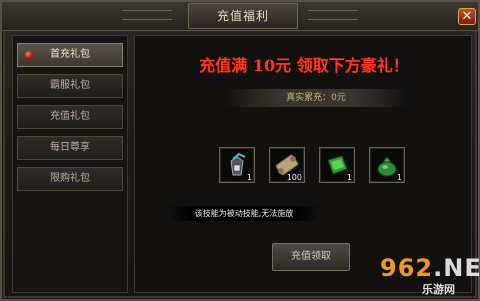 Image resolution: width=480 pixels, height=301 pixels. I want to click on title-ornament-left, so click(147, 15).